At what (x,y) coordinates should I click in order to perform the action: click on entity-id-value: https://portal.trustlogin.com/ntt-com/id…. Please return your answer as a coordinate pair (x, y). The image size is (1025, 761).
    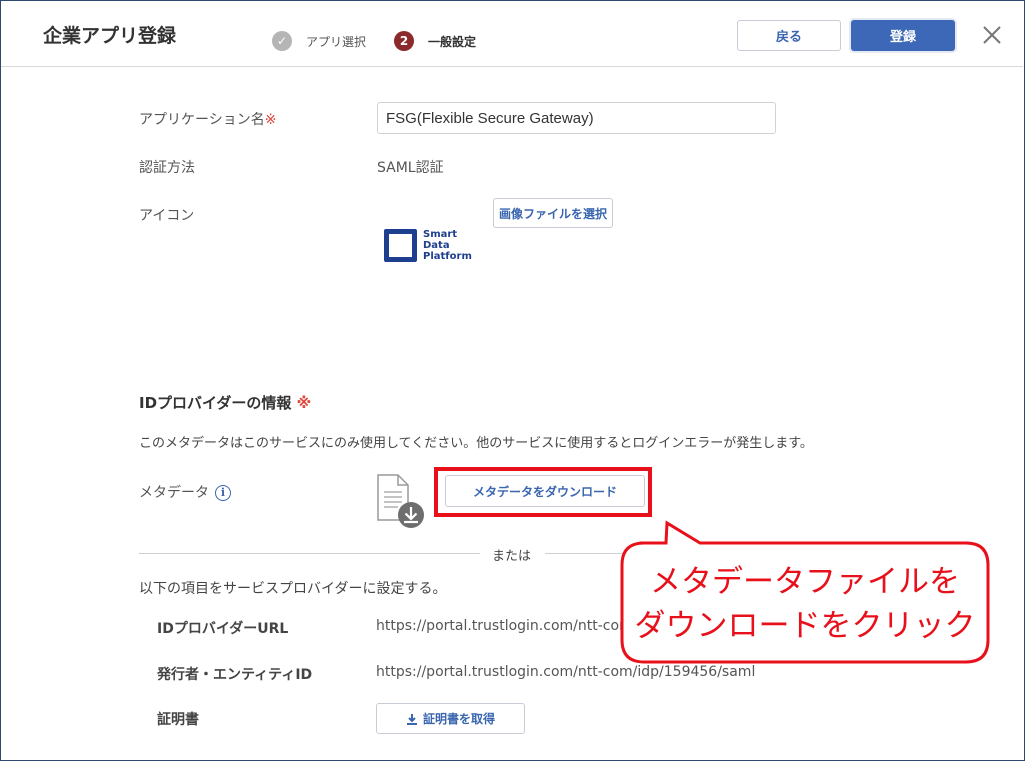
    Looking at the image, I should click on (566, 672).